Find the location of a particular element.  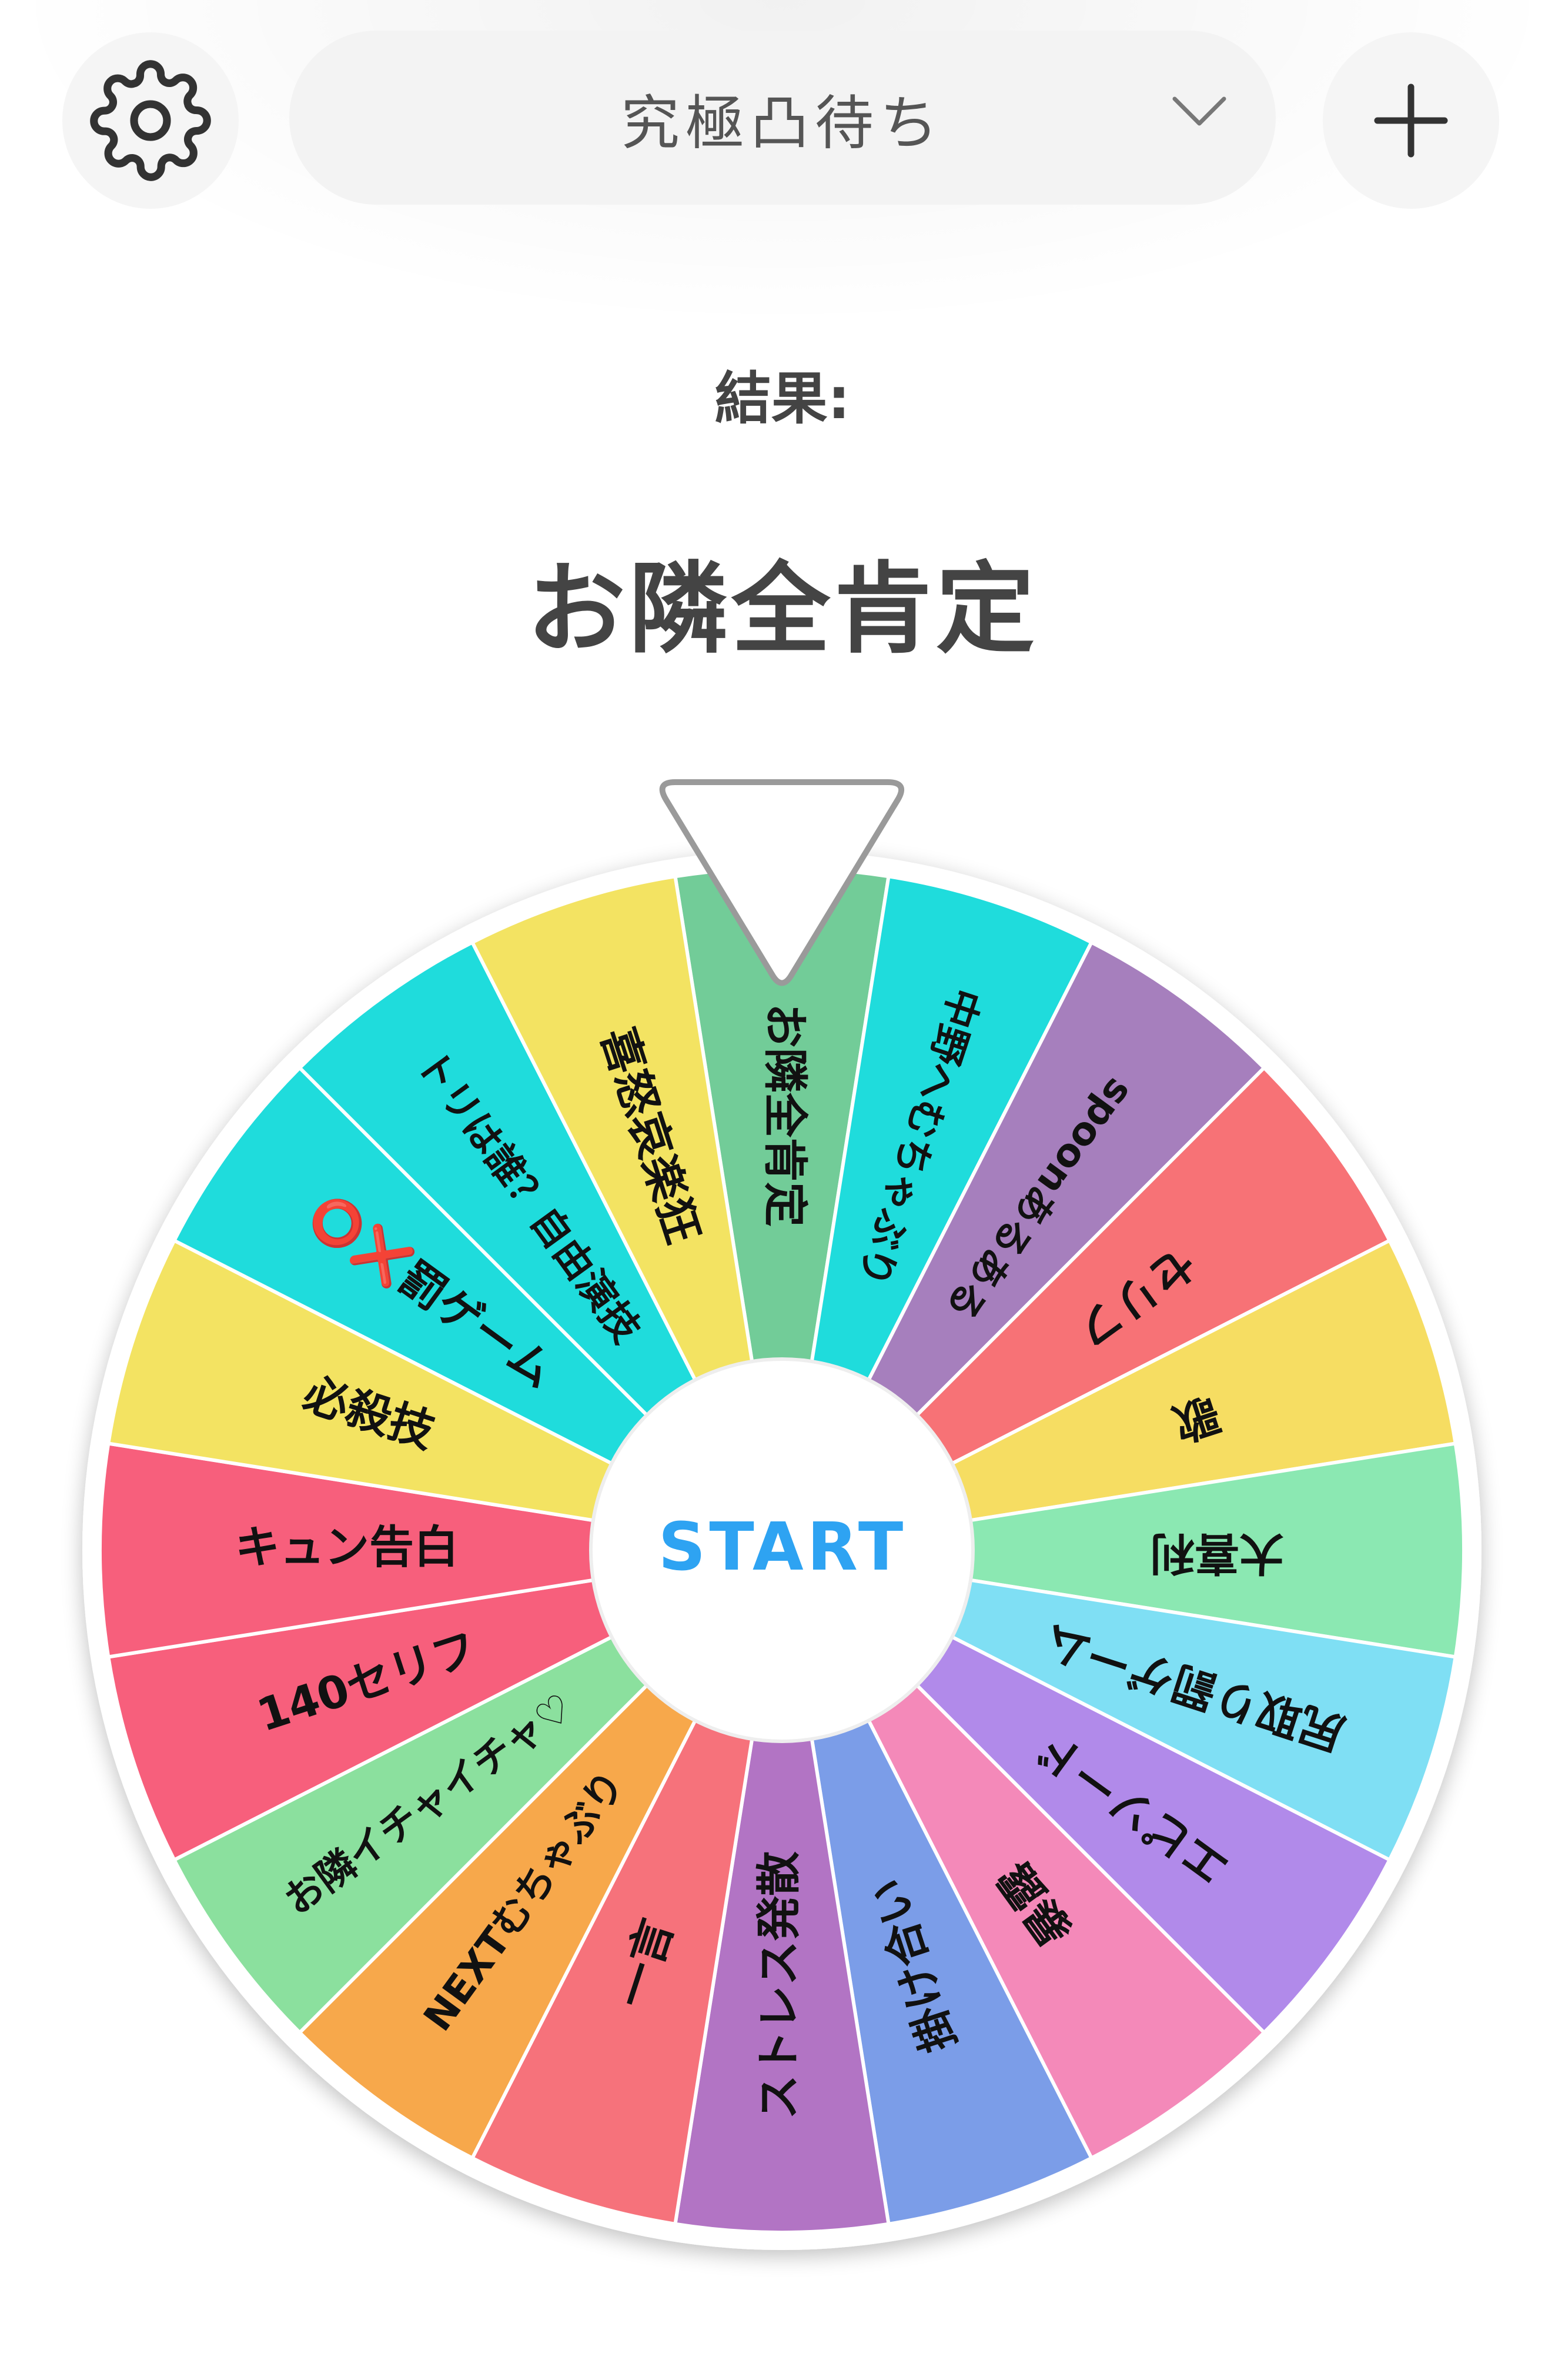

wheel-segment-label: お隣全肯定 is located at coordinates (785, 1115).